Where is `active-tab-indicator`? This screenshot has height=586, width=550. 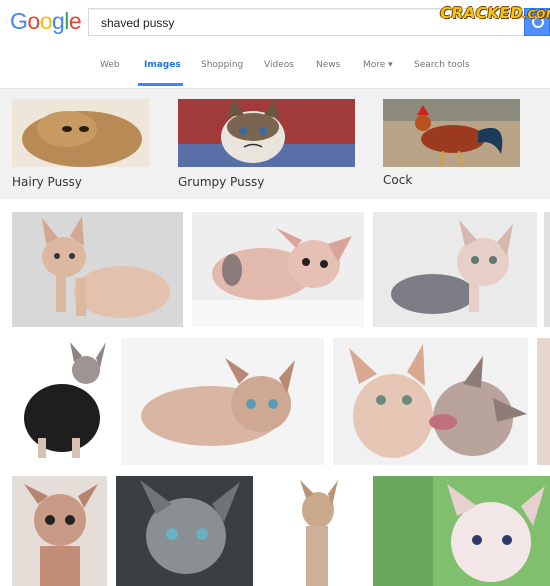
active-tab-indicator is located at coordinates (160, 84).